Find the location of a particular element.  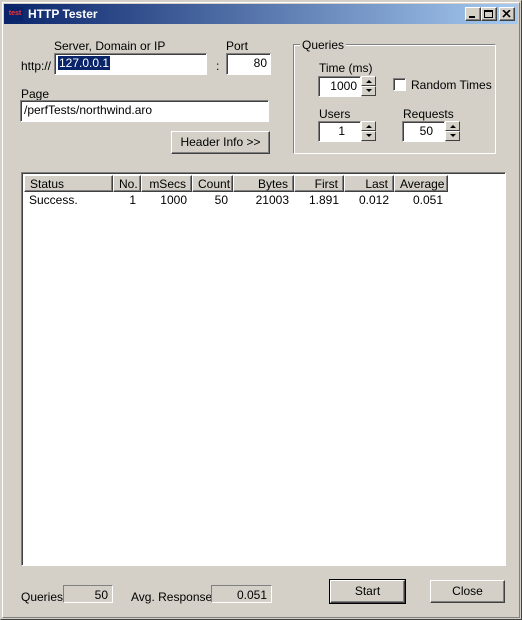

time-input: 1000 is located at coordinates (339, 86).